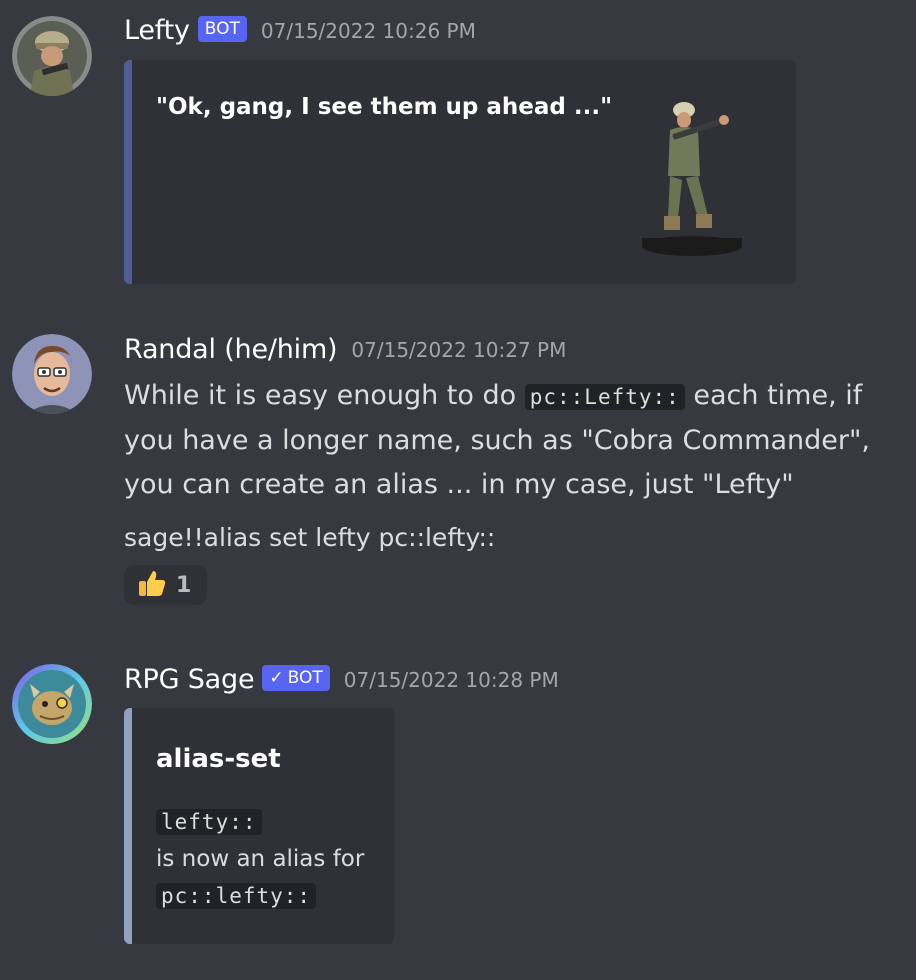 The width and height of the screenshot is (916, 980). What do you see at coordinates (157, 30) in the screenshot?
I see `author-name: Lefty` at bounding box center [157, 30].